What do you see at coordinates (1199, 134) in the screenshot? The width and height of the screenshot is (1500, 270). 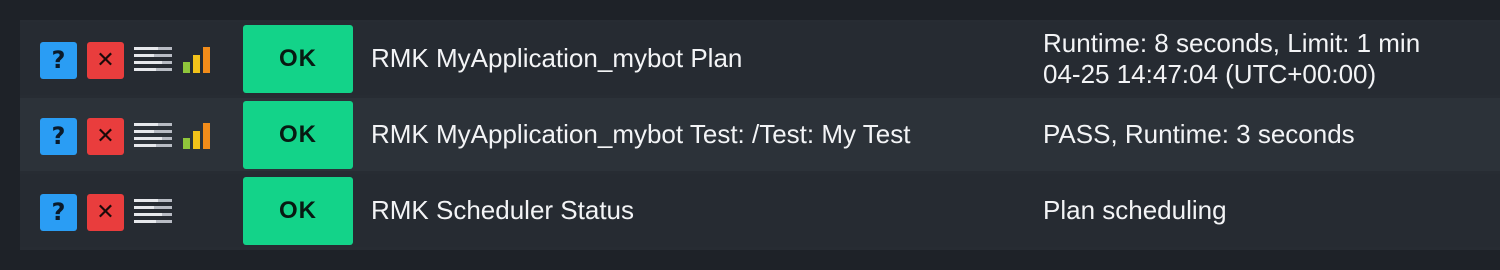 I see `output-line-1: PASS, Runtime: 3 seconds` at bounding box center [1199, 134].